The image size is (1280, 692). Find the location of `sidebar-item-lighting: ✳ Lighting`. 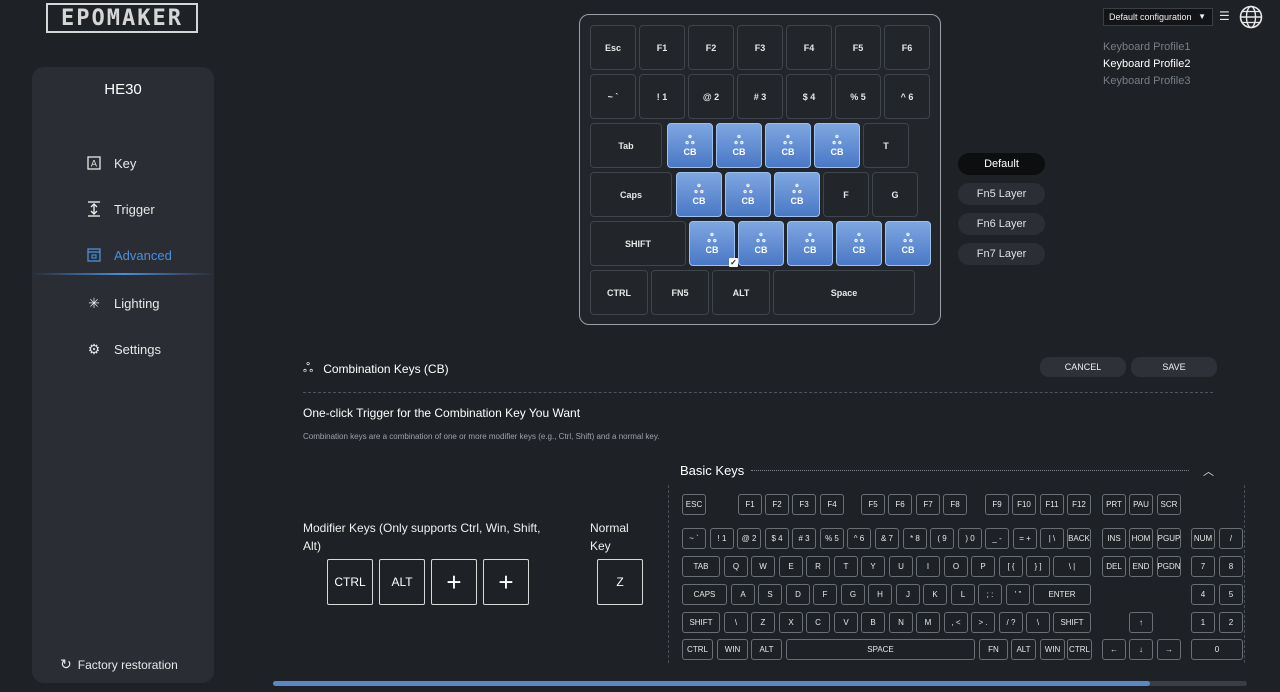

sidebar-item-lighting: ✳ Lighting is located at coordinates (123, 303).